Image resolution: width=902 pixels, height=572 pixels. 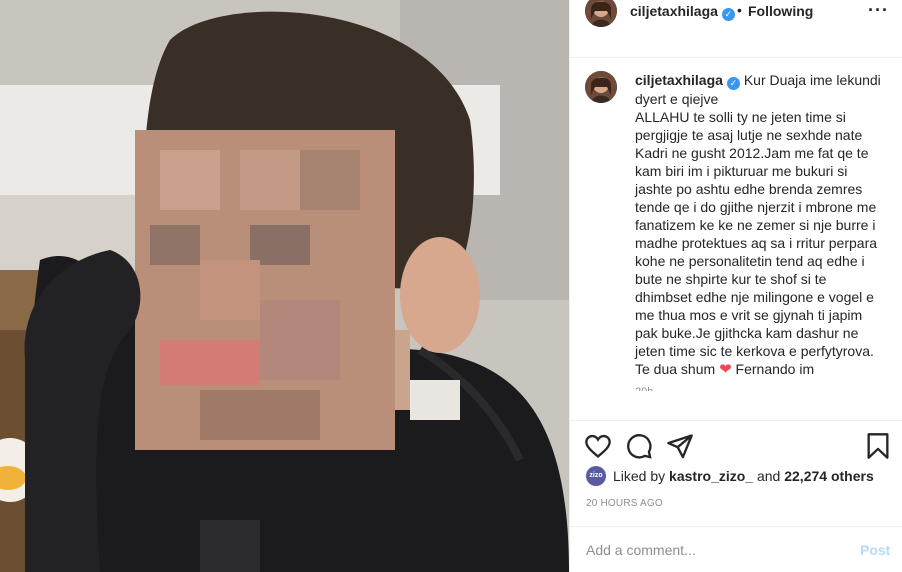 What do you see at coordinates (725, 369) in the screenshot?
I see `heart-emoji-icon: ❤` at bounding box center [725, 369].